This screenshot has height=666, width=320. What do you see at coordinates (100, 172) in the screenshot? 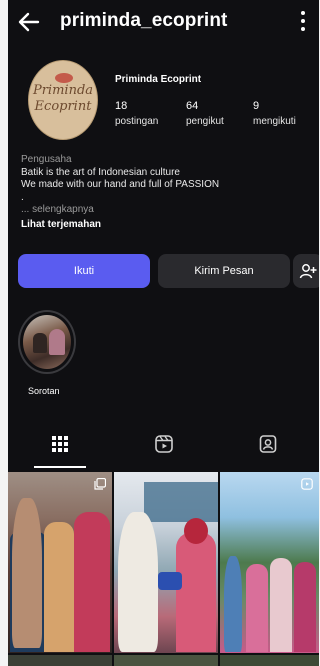
I see `bio-line: Batik is the art of Indonesian culture` at bounding box center [100, 172].